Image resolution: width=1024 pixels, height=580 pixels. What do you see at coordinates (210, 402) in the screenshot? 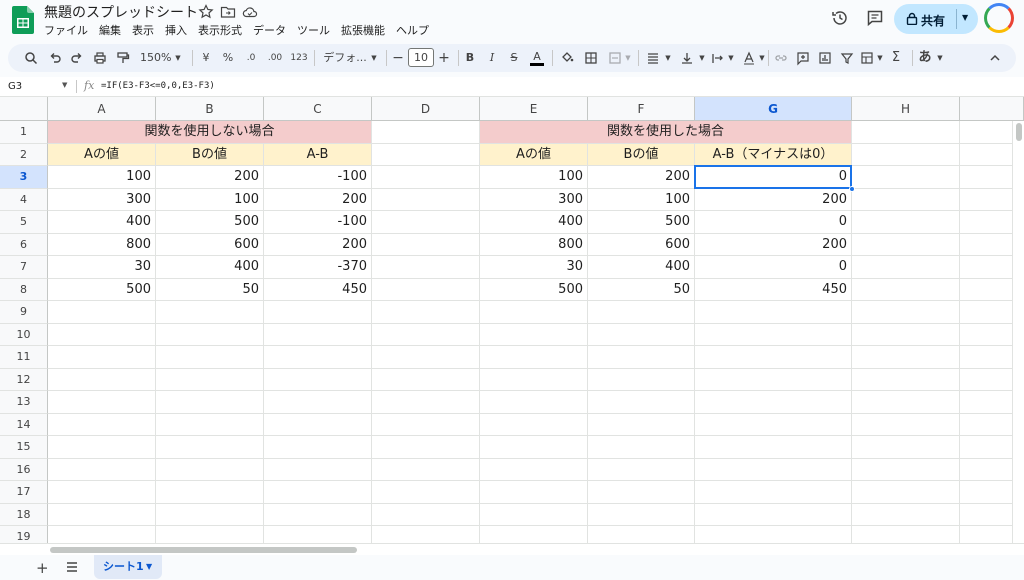
I see `cell-b13` at bounding box center [210, 402].